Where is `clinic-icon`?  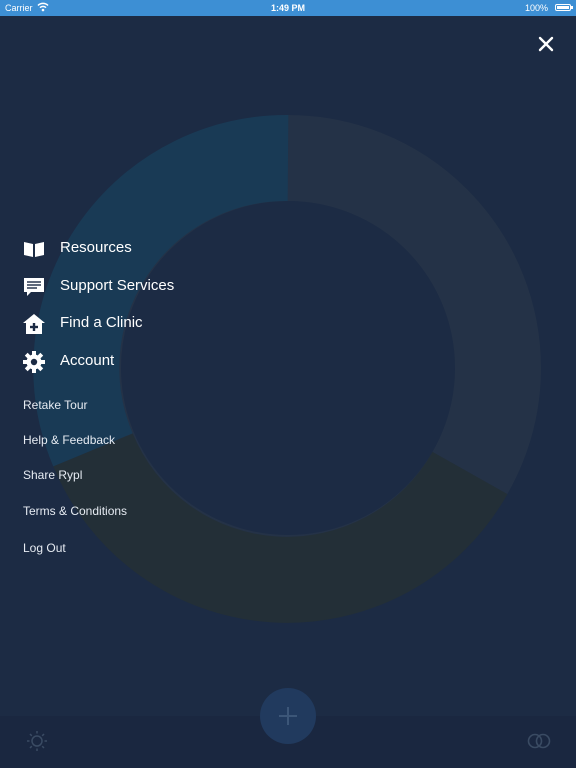 clinic-icon is located at coordinates (34, 324).